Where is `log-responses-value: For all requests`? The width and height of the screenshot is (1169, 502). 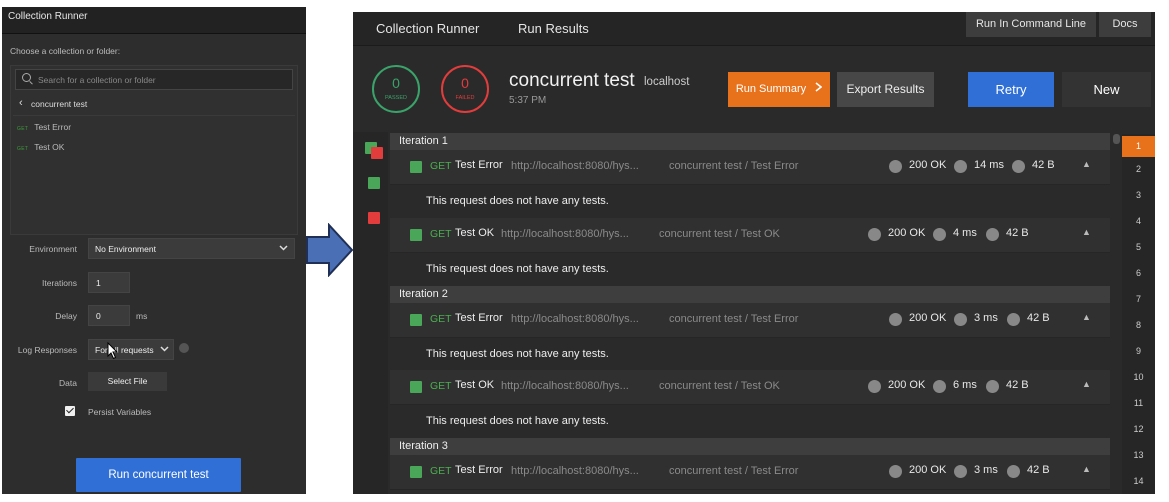
log-responses-value: For all requests is located at coordinates (124, 350).